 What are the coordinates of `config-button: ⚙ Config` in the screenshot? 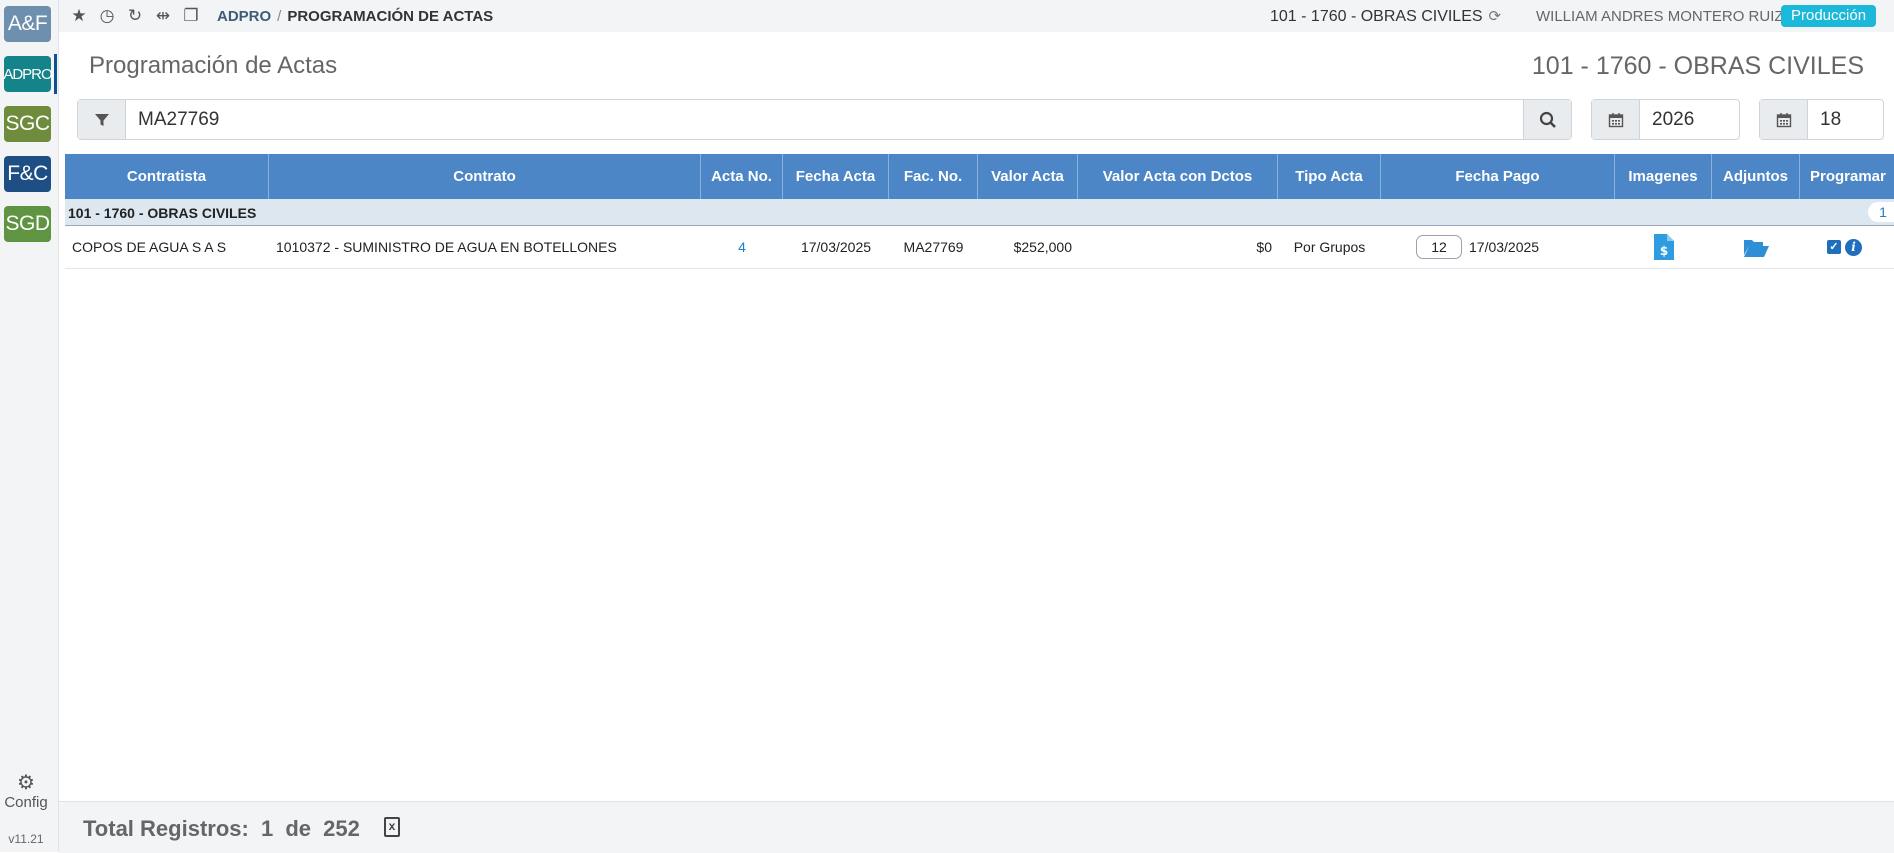 It's located at (26, 791).